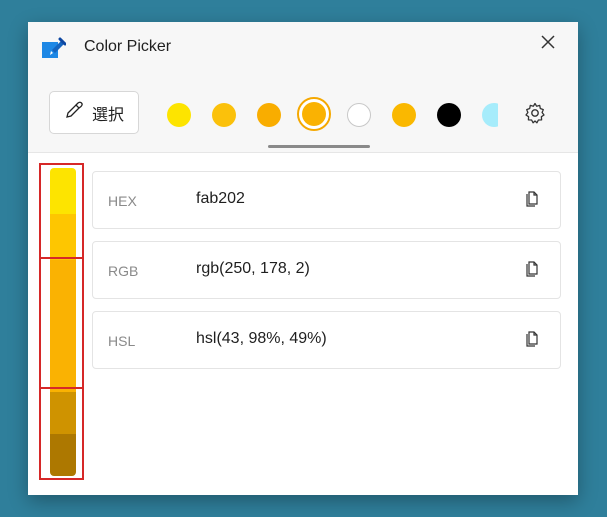  I want to click on shade-marker-bottom, so click(61, 433).